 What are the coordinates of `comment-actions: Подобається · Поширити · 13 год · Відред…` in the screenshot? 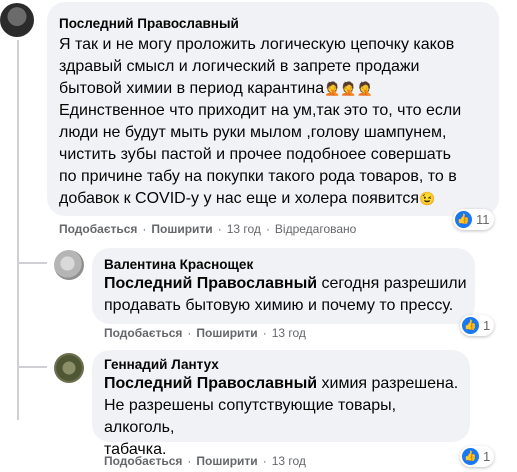 It's located at (207, 229).